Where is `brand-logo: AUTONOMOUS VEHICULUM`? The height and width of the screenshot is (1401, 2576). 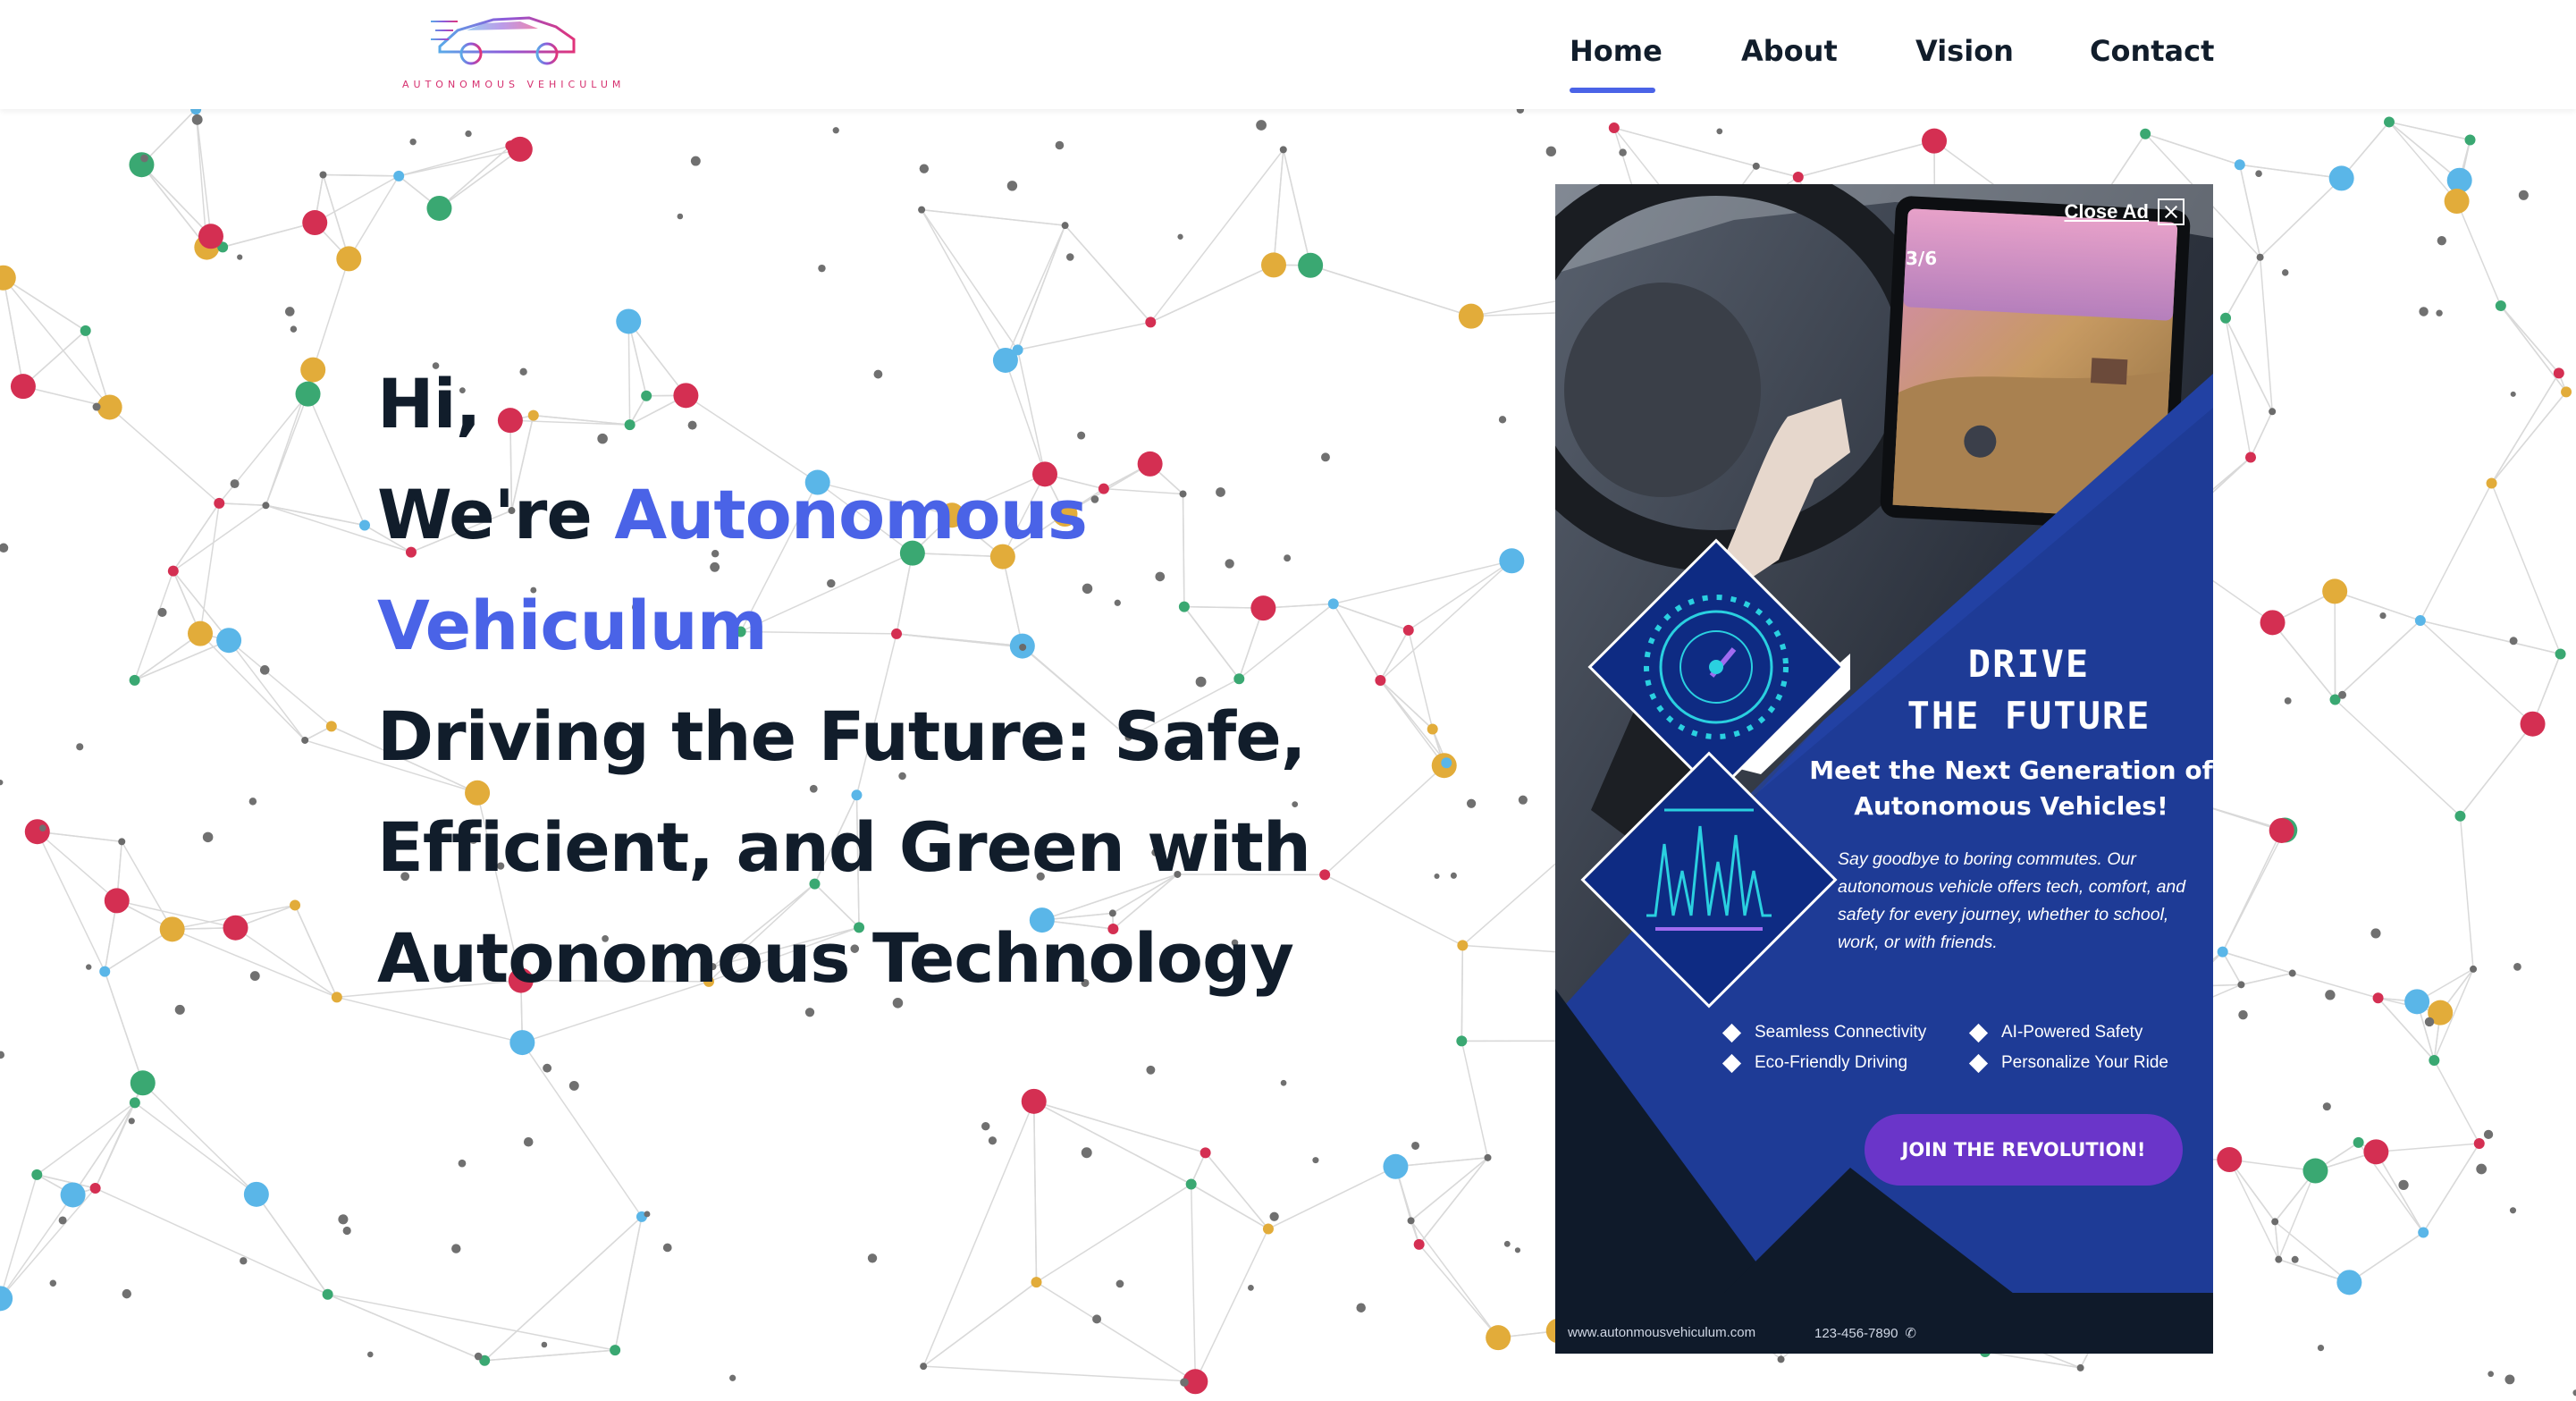
brand-logo: AUTONOMOUS VEHICULUM is located at coordinates (508, 49).